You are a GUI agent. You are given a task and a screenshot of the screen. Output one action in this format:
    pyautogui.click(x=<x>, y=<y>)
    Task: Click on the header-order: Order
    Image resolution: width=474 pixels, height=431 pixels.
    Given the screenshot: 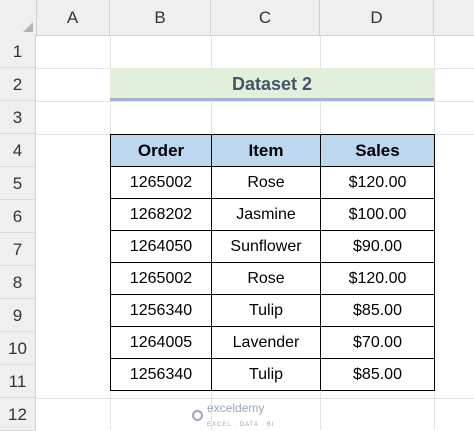 What is the action you would take?
    pyautogui.click(x=161, y=150)
    